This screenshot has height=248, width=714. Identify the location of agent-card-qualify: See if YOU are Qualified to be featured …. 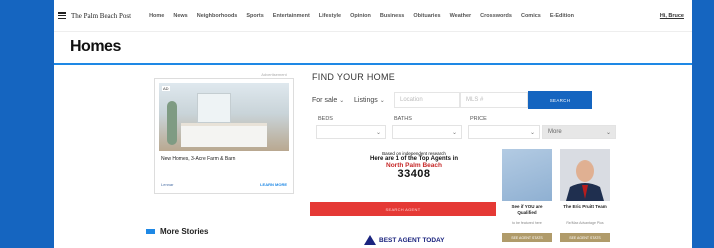
(527, 197).